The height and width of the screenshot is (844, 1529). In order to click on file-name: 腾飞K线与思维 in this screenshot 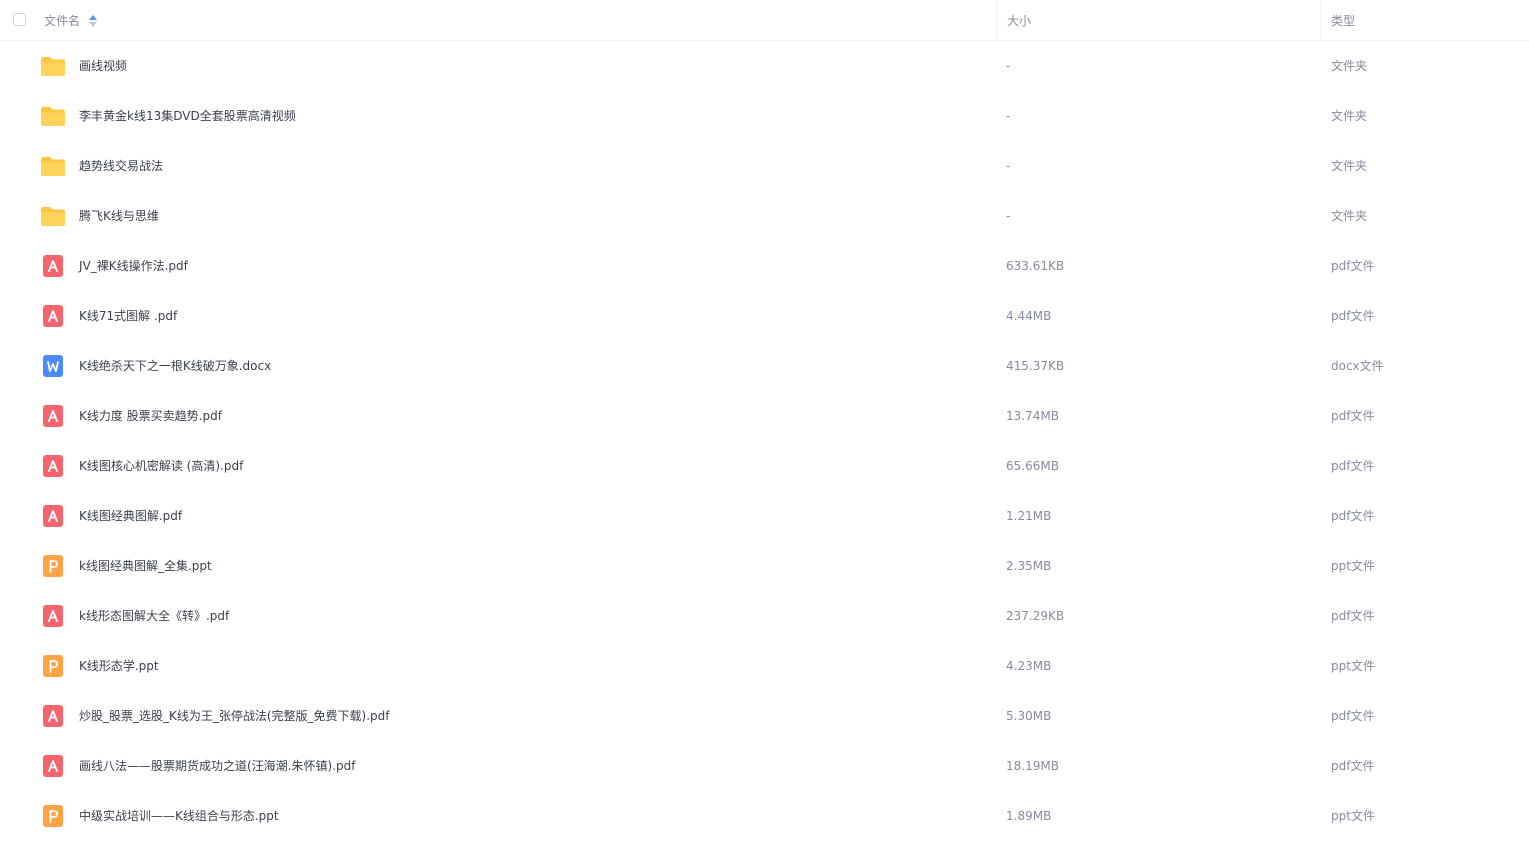, I will do `click(119, 216)`.